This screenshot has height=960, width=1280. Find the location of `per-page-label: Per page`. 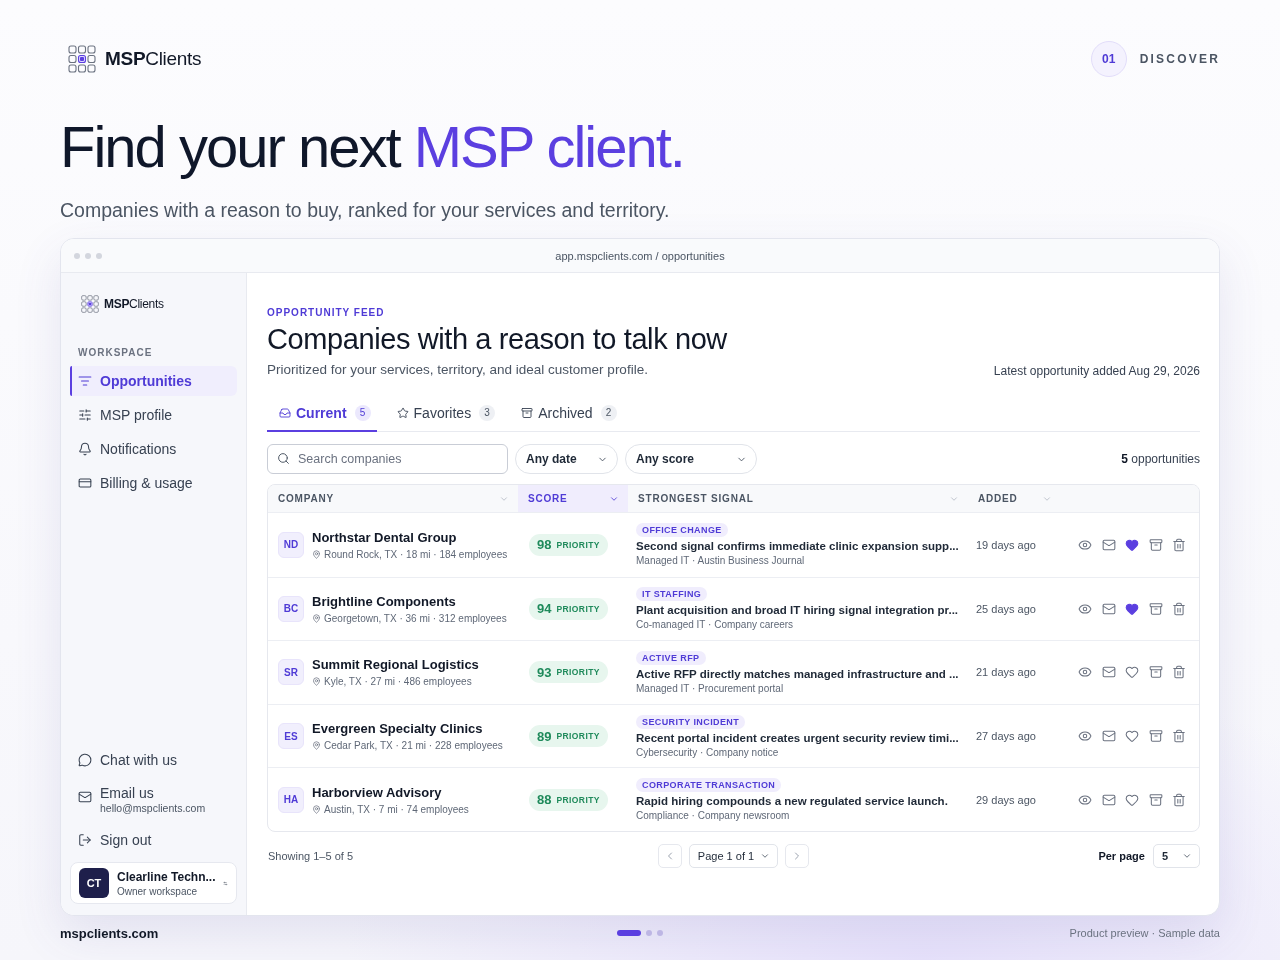

per-page-label: Per page is located at coordinates (1121, 855).